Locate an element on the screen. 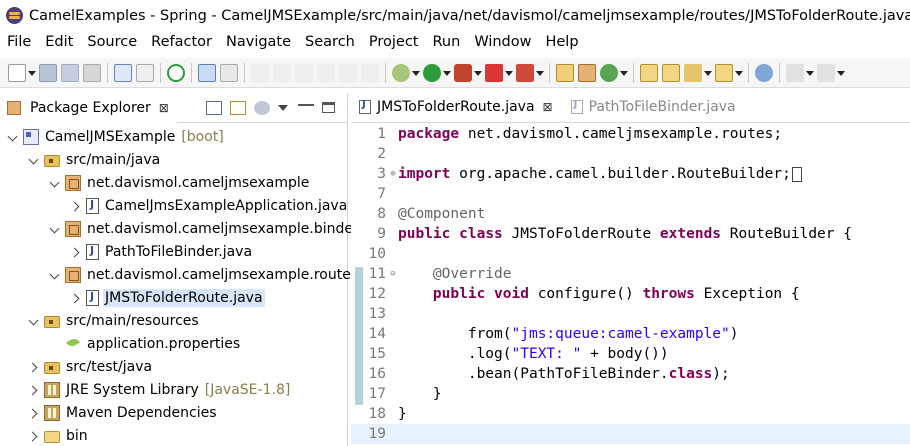 Image resolution: width=910 pixels, height=446 pixels. tab-jmstofolderroute: JMSToFolderRoute.java ⊠ is located at coordinates (457, 107).